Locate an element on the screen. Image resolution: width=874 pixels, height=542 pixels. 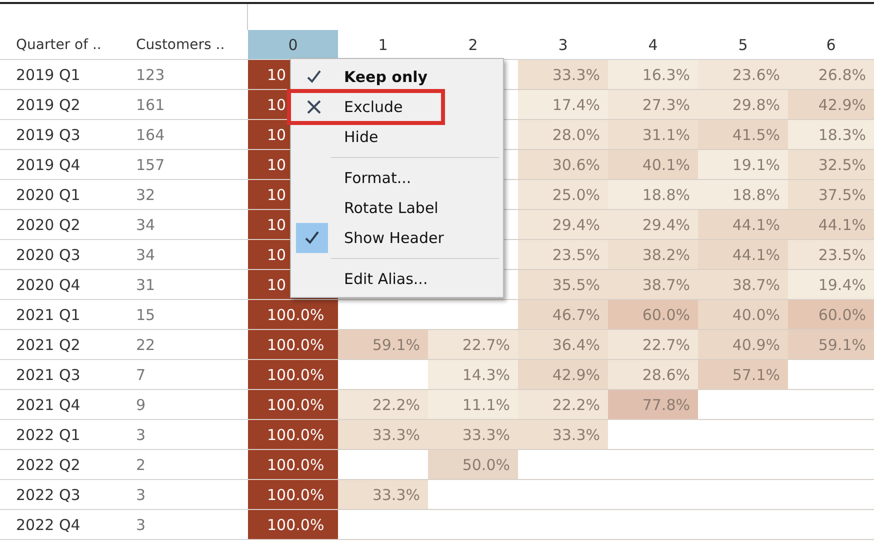
heat-cell: 77.8% is located at coordinates (653, 405).